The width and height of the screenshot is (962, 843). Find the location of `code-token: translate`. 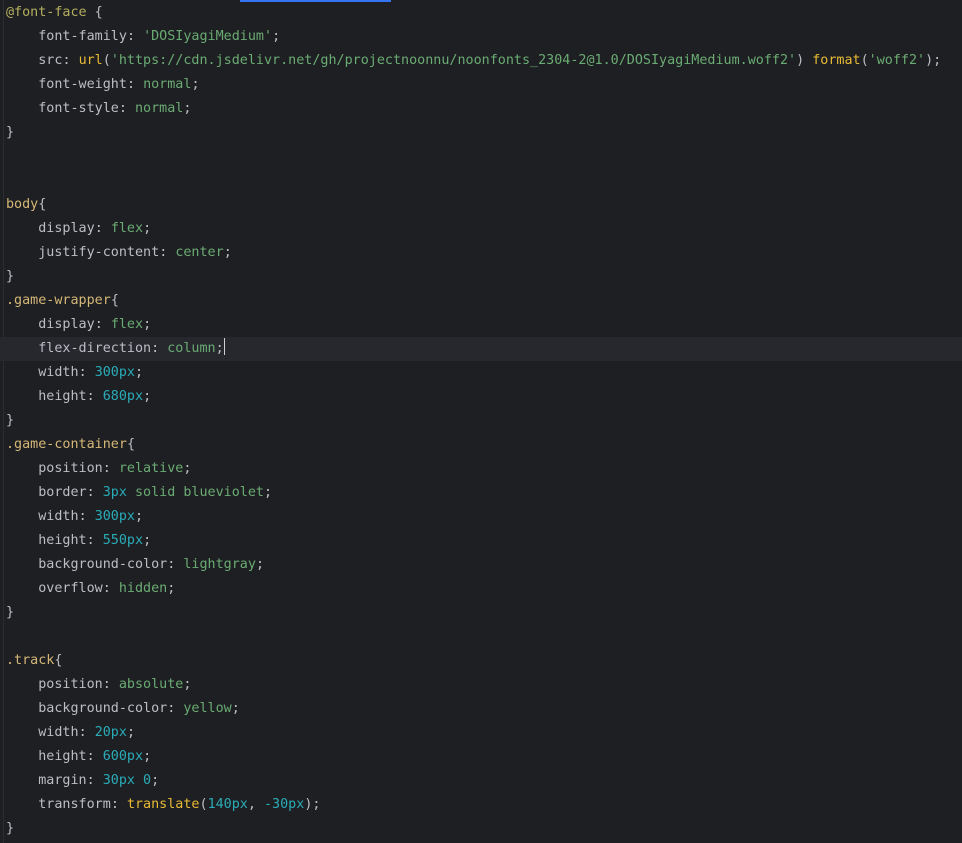

code-token: translate is located at coordinates (163, 804).